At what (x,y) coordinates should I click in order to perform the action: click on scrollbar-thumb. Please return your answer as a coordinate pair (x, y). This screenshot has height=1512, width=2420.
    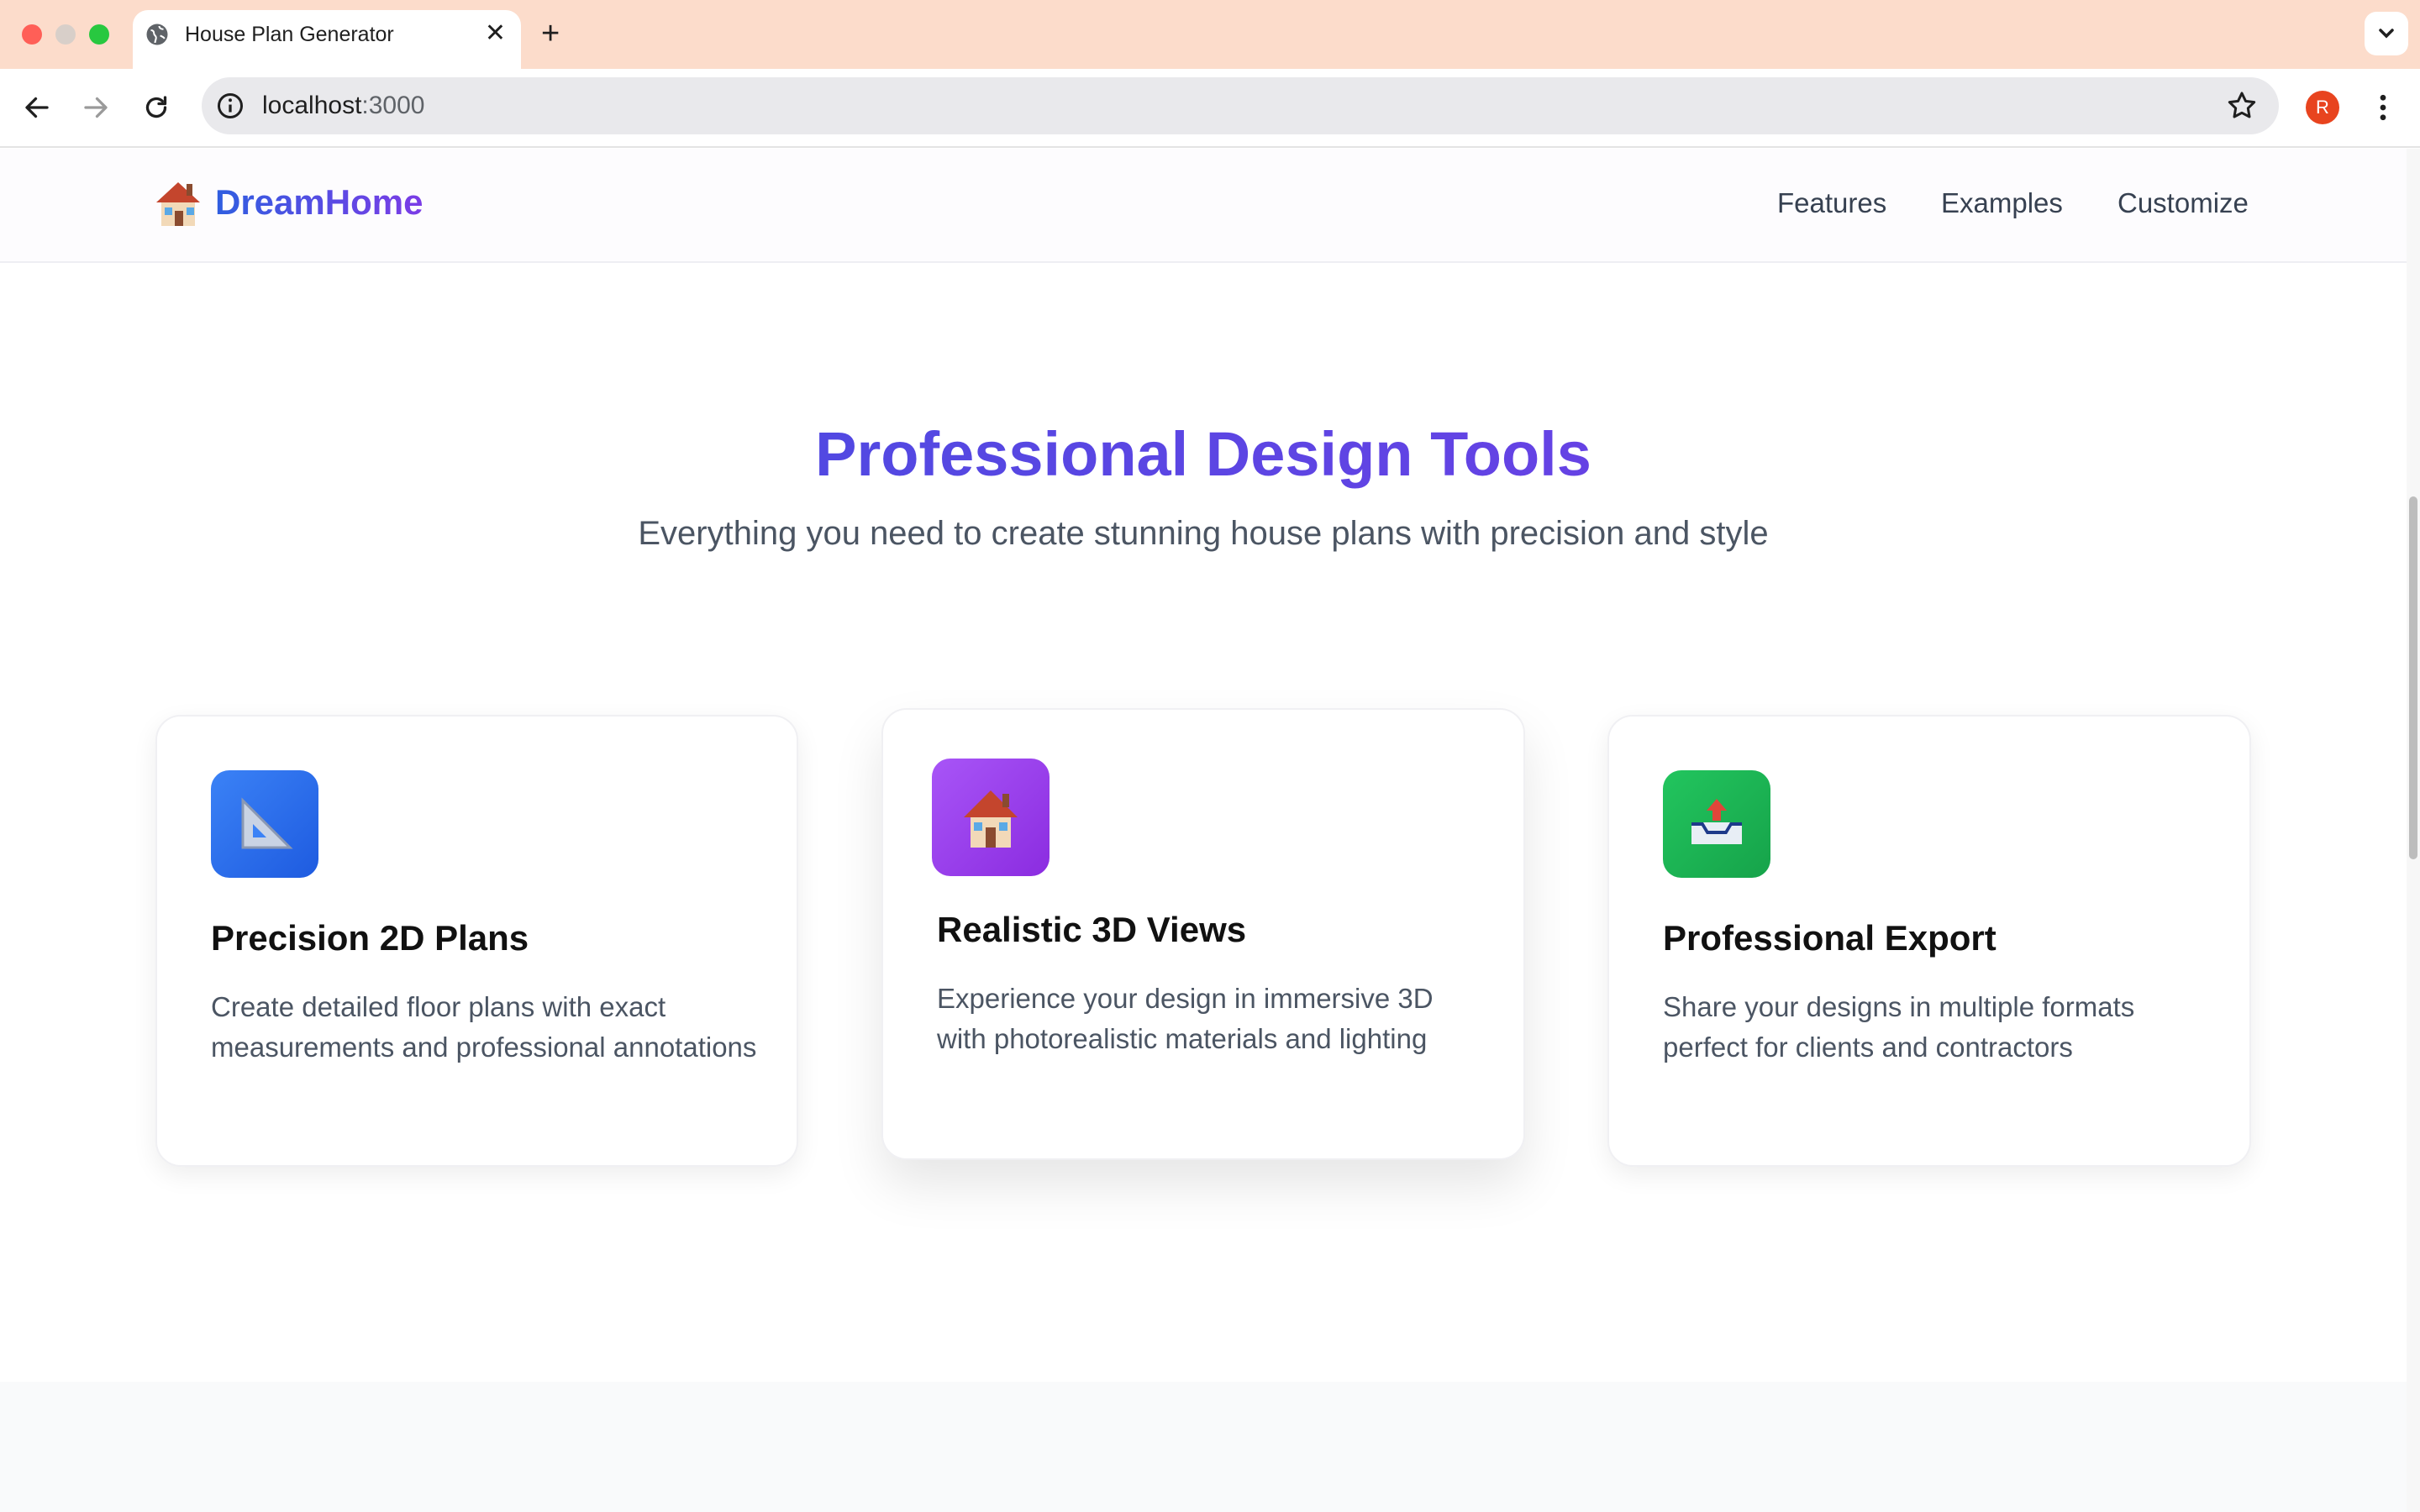
    Looking at the image, I should click on (2413, 677).